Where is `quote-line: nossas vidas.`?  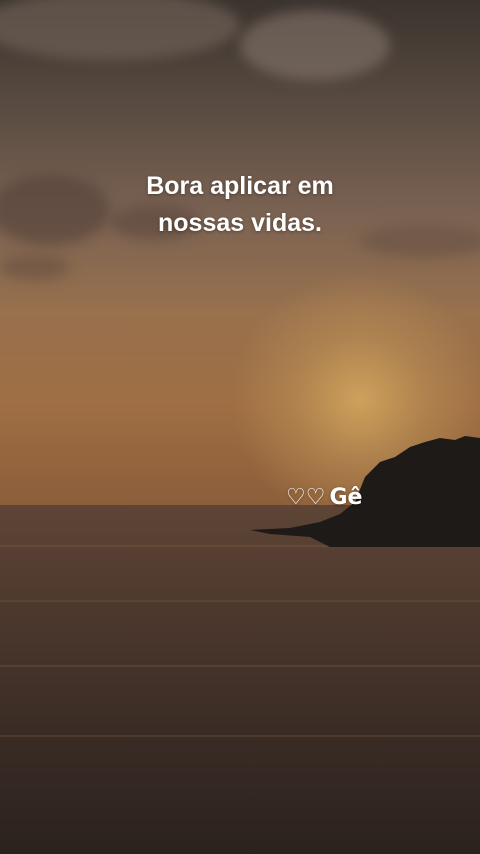
quote-line: nossas vidas. is located at coordinates (240, 223).